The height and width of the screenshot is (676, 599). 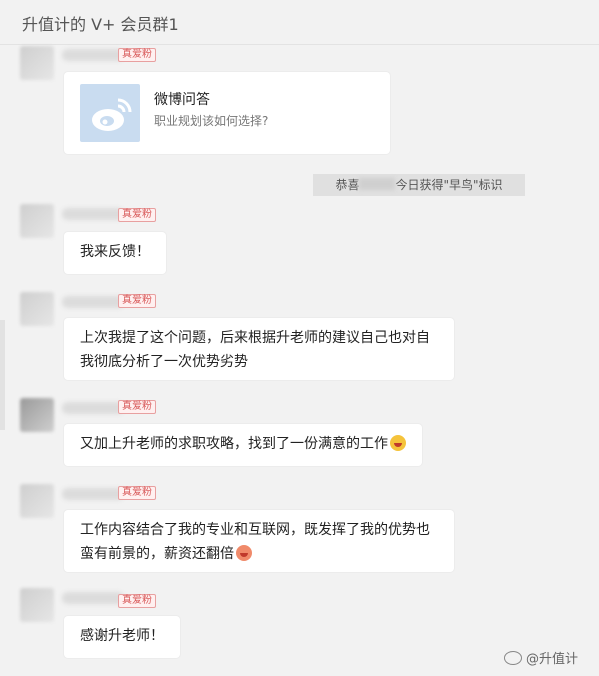 I want to click on card-subtitle: 职业规划该如何选择?, so click(x=211, y=121).